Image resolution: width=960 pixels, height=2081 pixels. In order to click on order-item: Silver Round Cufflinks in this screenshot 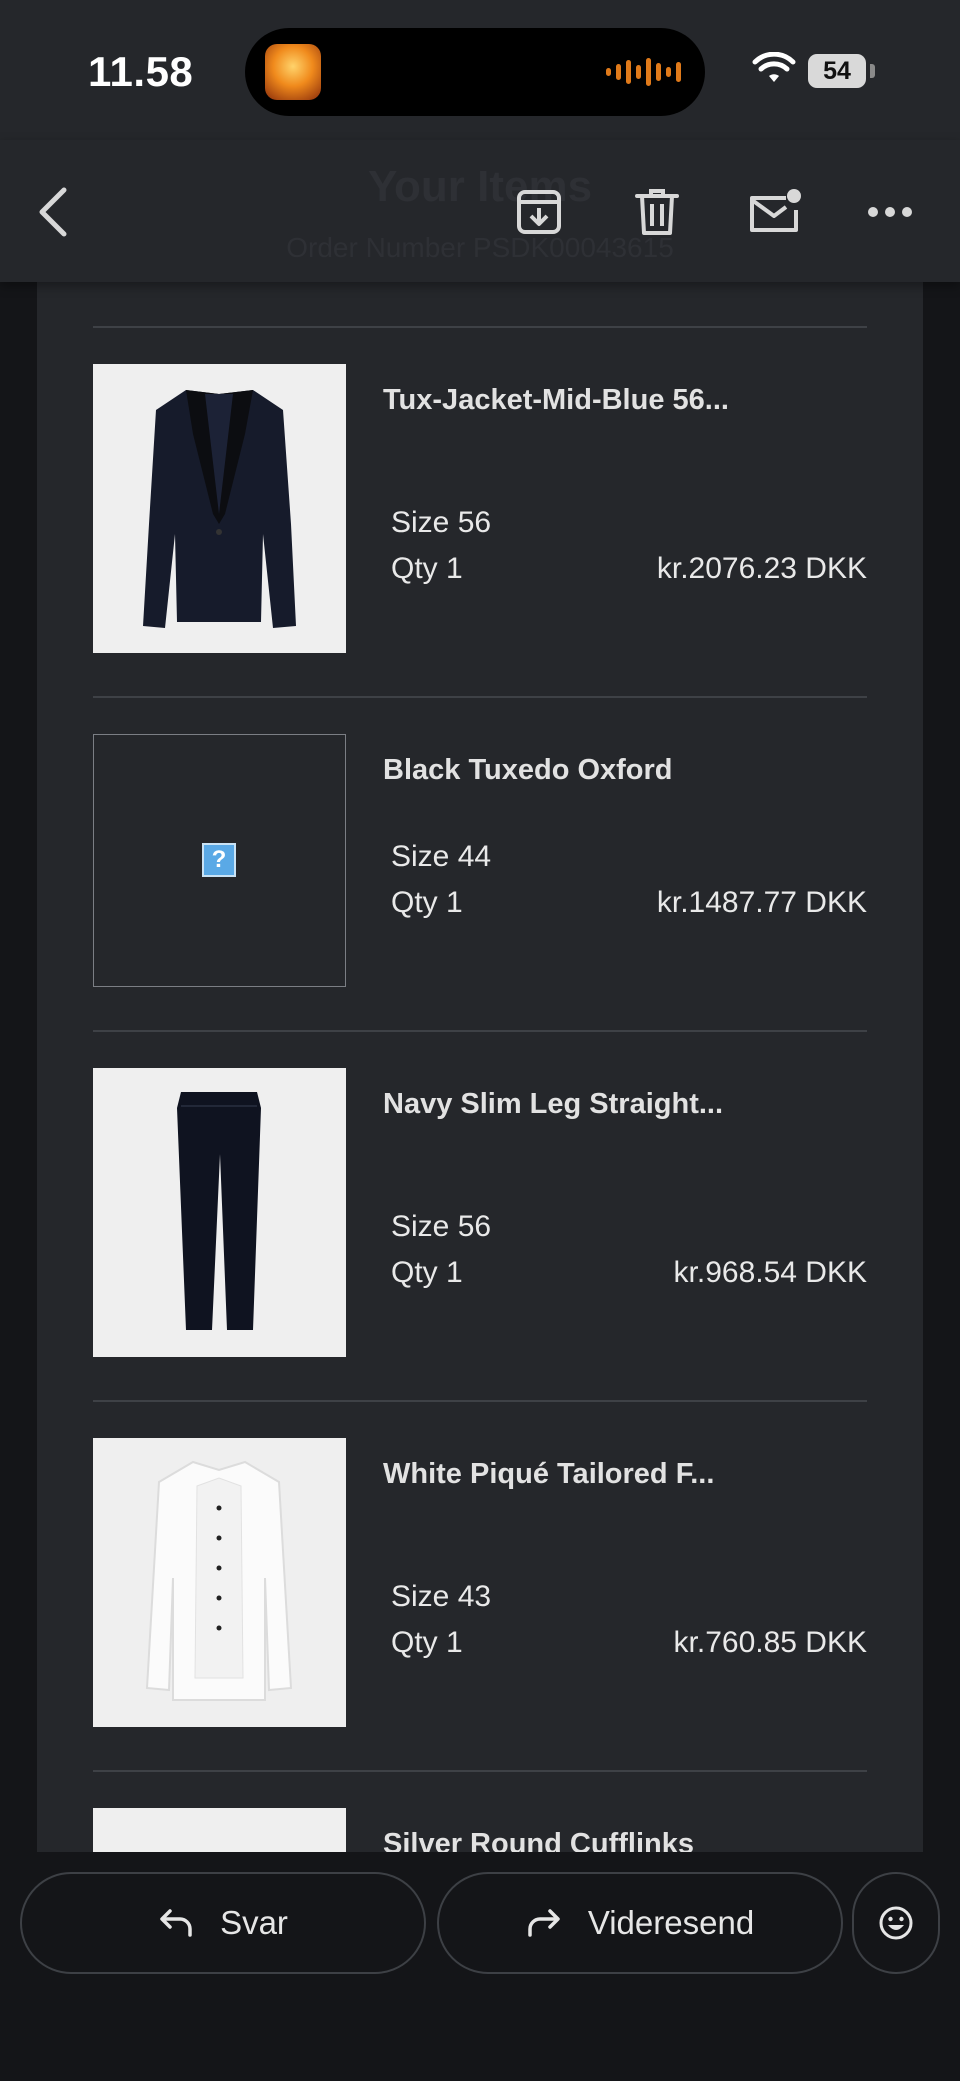, I will do `click(480, 1811)`.